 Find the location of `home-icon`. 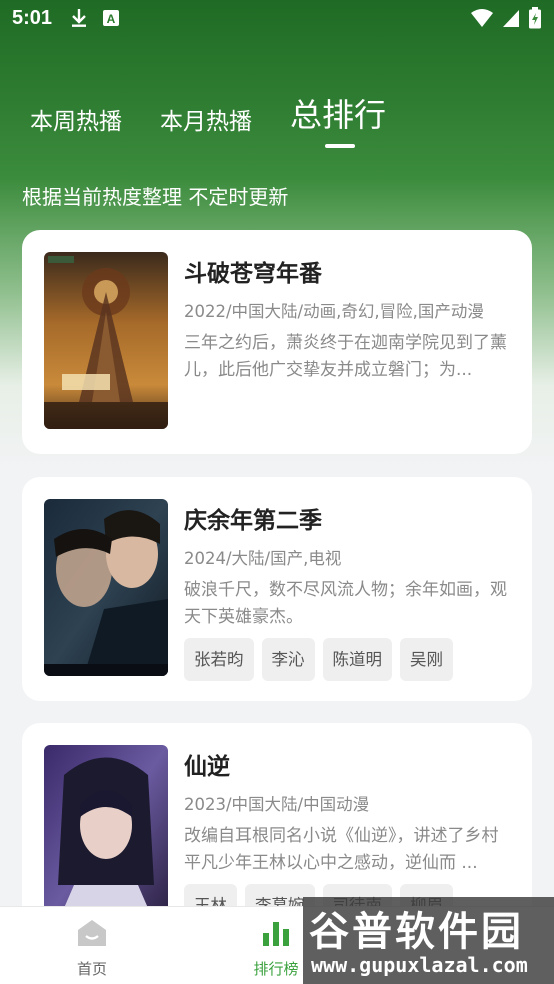

home-icon is located at coordinates (92, 933).